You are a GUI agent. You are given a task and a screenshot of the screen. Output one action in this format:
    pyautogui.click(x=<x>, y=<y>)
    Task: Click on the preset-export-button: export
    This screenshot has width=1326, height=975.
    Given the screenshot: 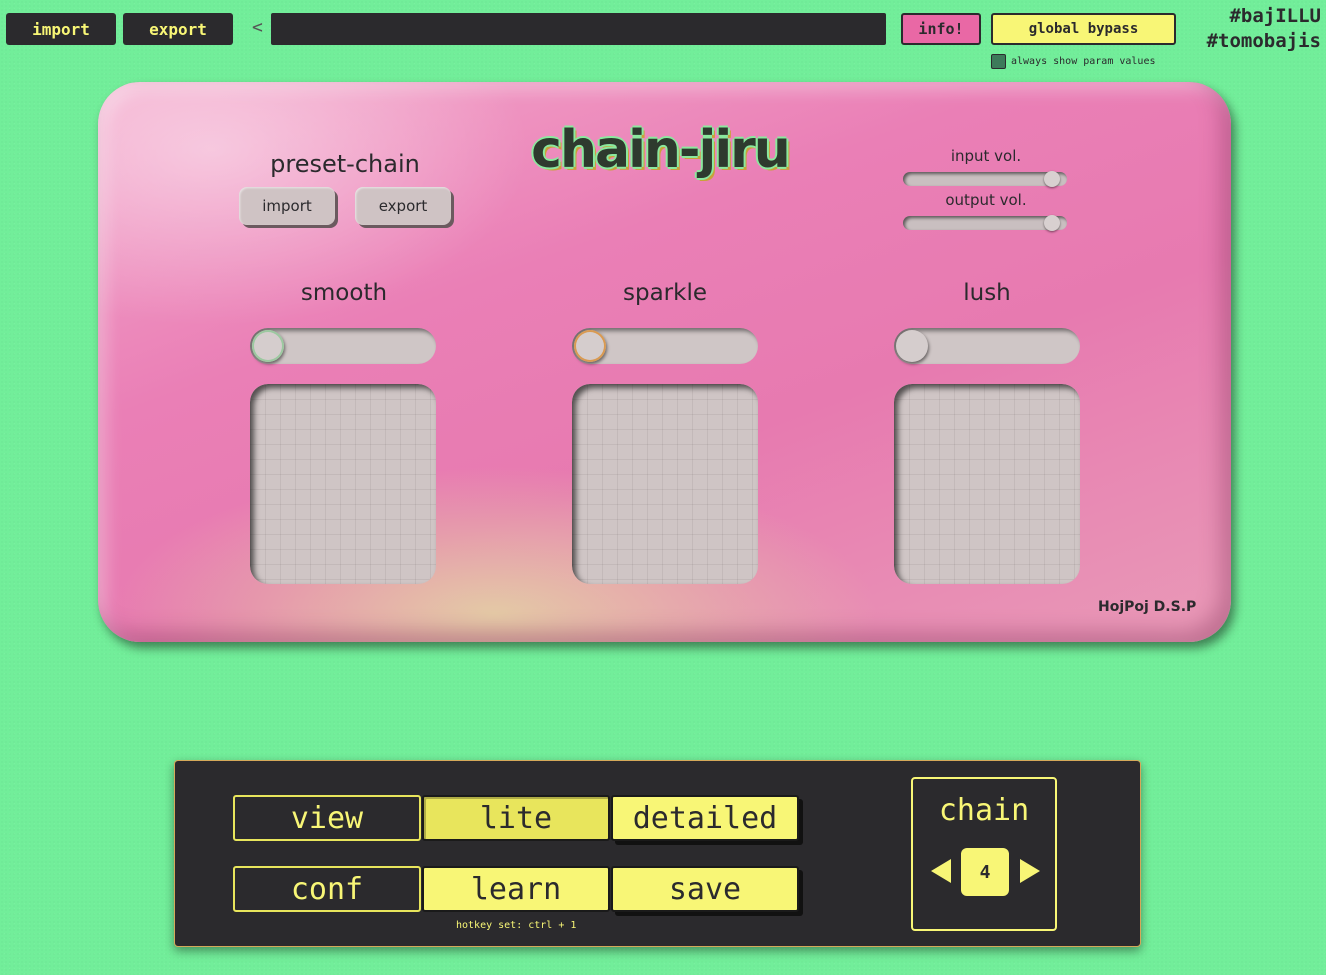 What is the action you would take?
    pyautogui.click(x=403, y=206)
    